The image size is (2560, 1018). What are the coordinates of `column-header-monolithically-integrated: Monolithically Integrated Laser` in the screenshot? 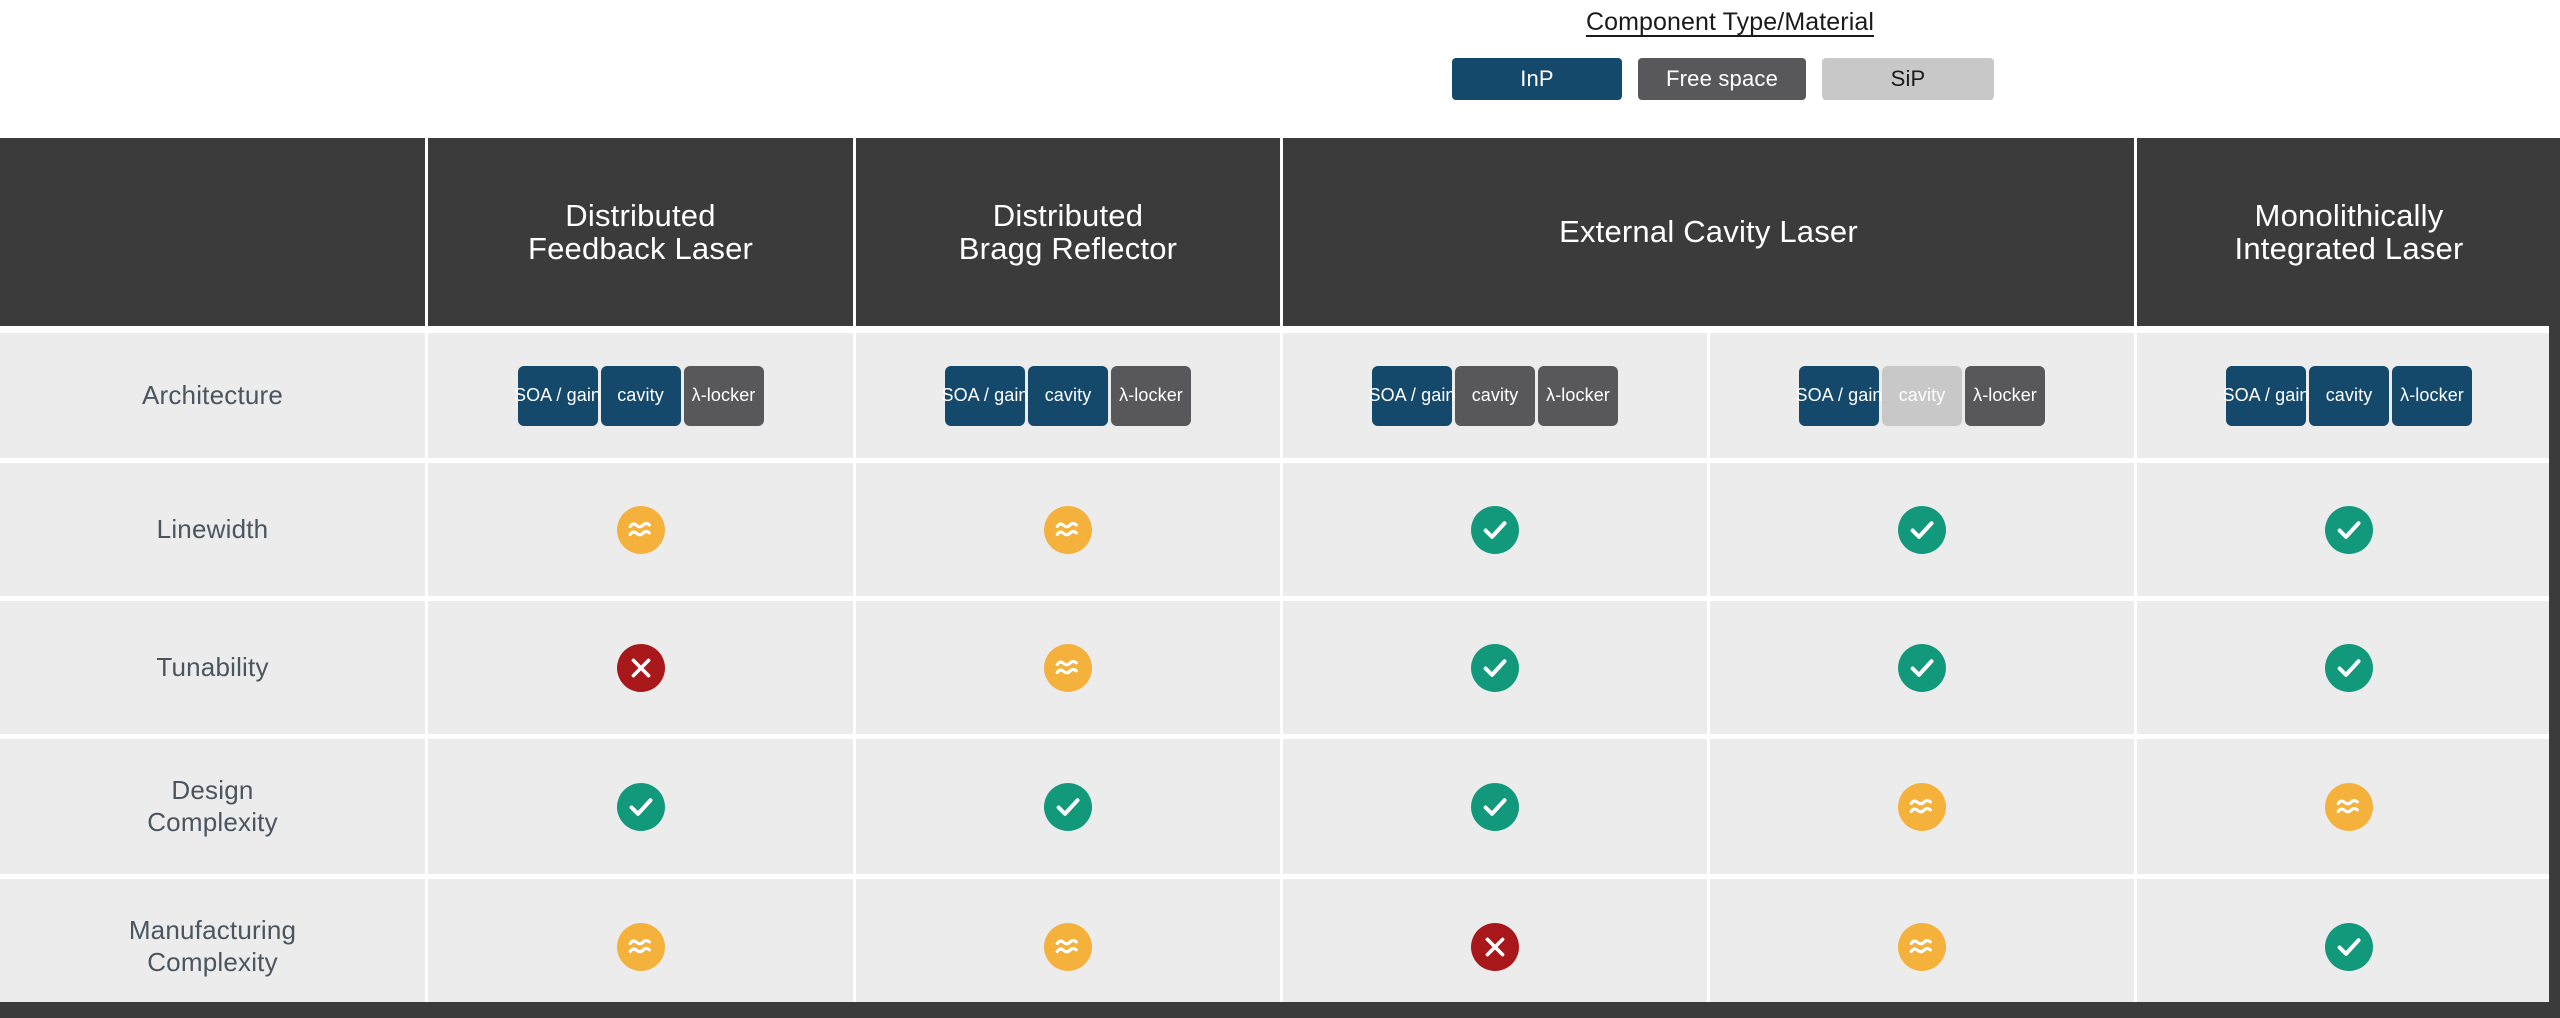 It's located at (2348, 232).